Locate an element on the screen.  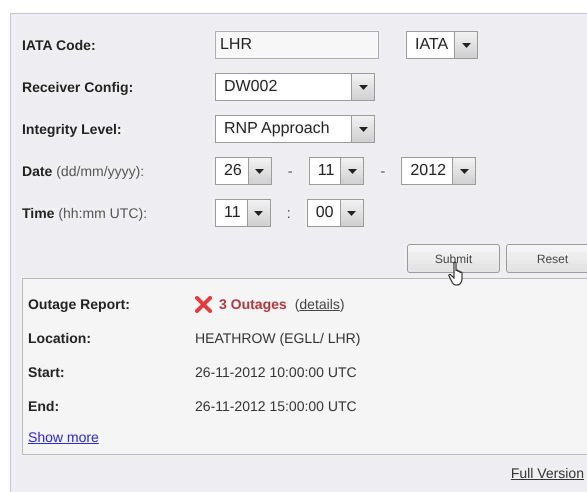
dropdown-select: RNP Approach is located at coordinates (295, 129).